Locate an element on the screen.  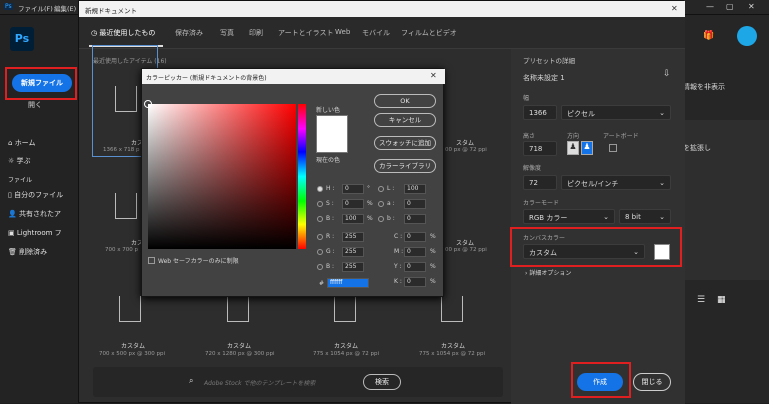
sidebar-item-deleted: 🗑 削除済み is located at coordinates (27, 252).